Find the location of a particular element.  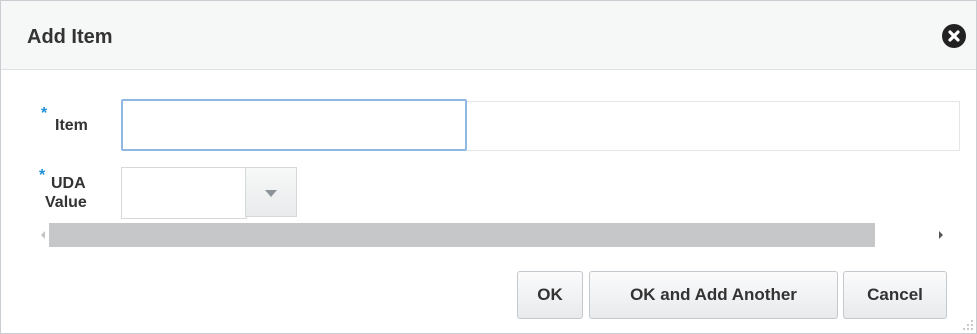

close-icon is located at coordinates (954, 36).